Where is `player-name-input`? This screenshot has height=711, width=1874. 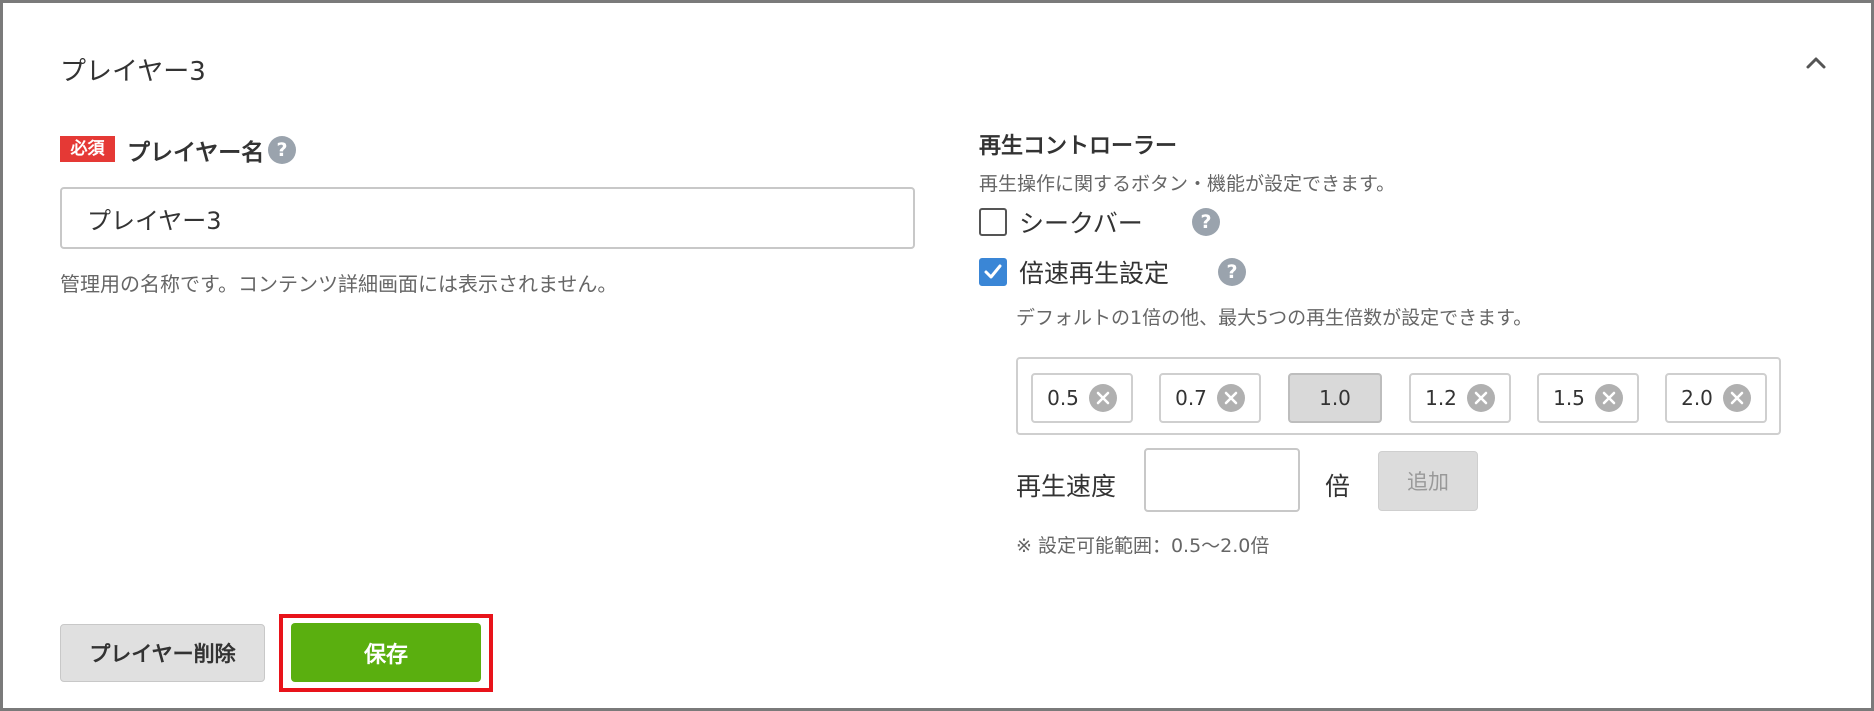
player-name-input is located at coordinates (487, 218).